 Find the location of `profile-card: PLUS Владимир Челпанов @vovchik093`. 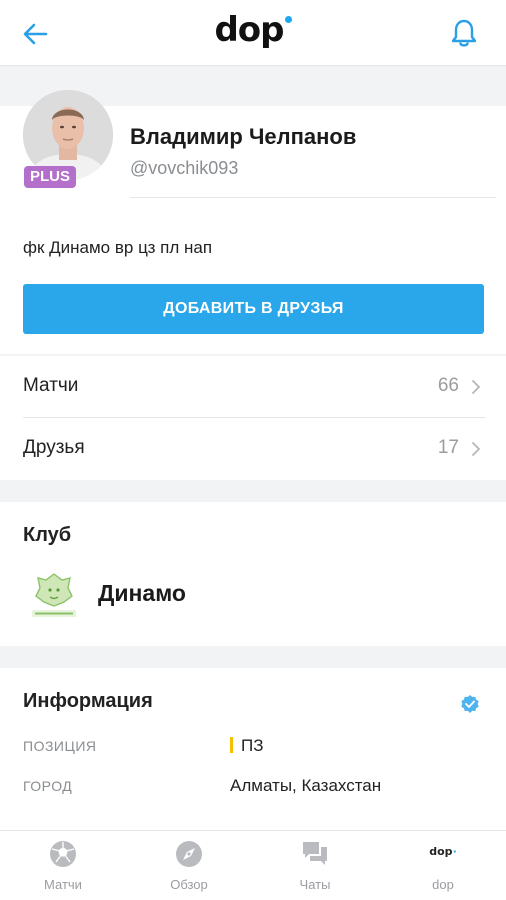

profile-card: PLUS Владимир Челпанов @vovchik093 is located at coordinates (253, 148).